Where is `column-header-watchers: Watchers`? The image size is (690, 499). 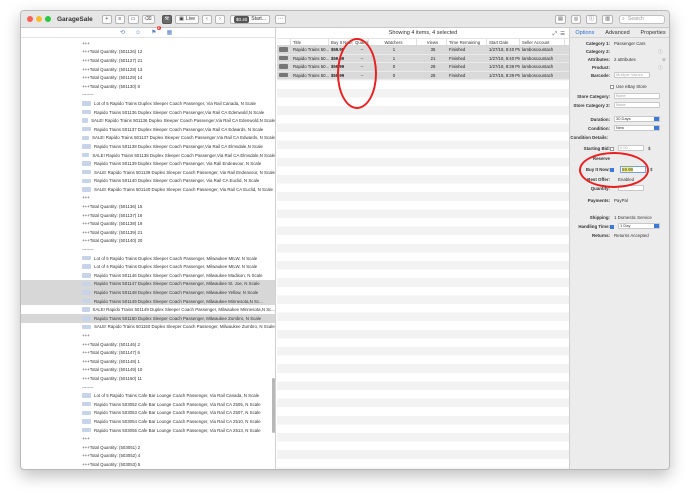 column-header-watchers: Watchers is located at coordinates (393, 42).